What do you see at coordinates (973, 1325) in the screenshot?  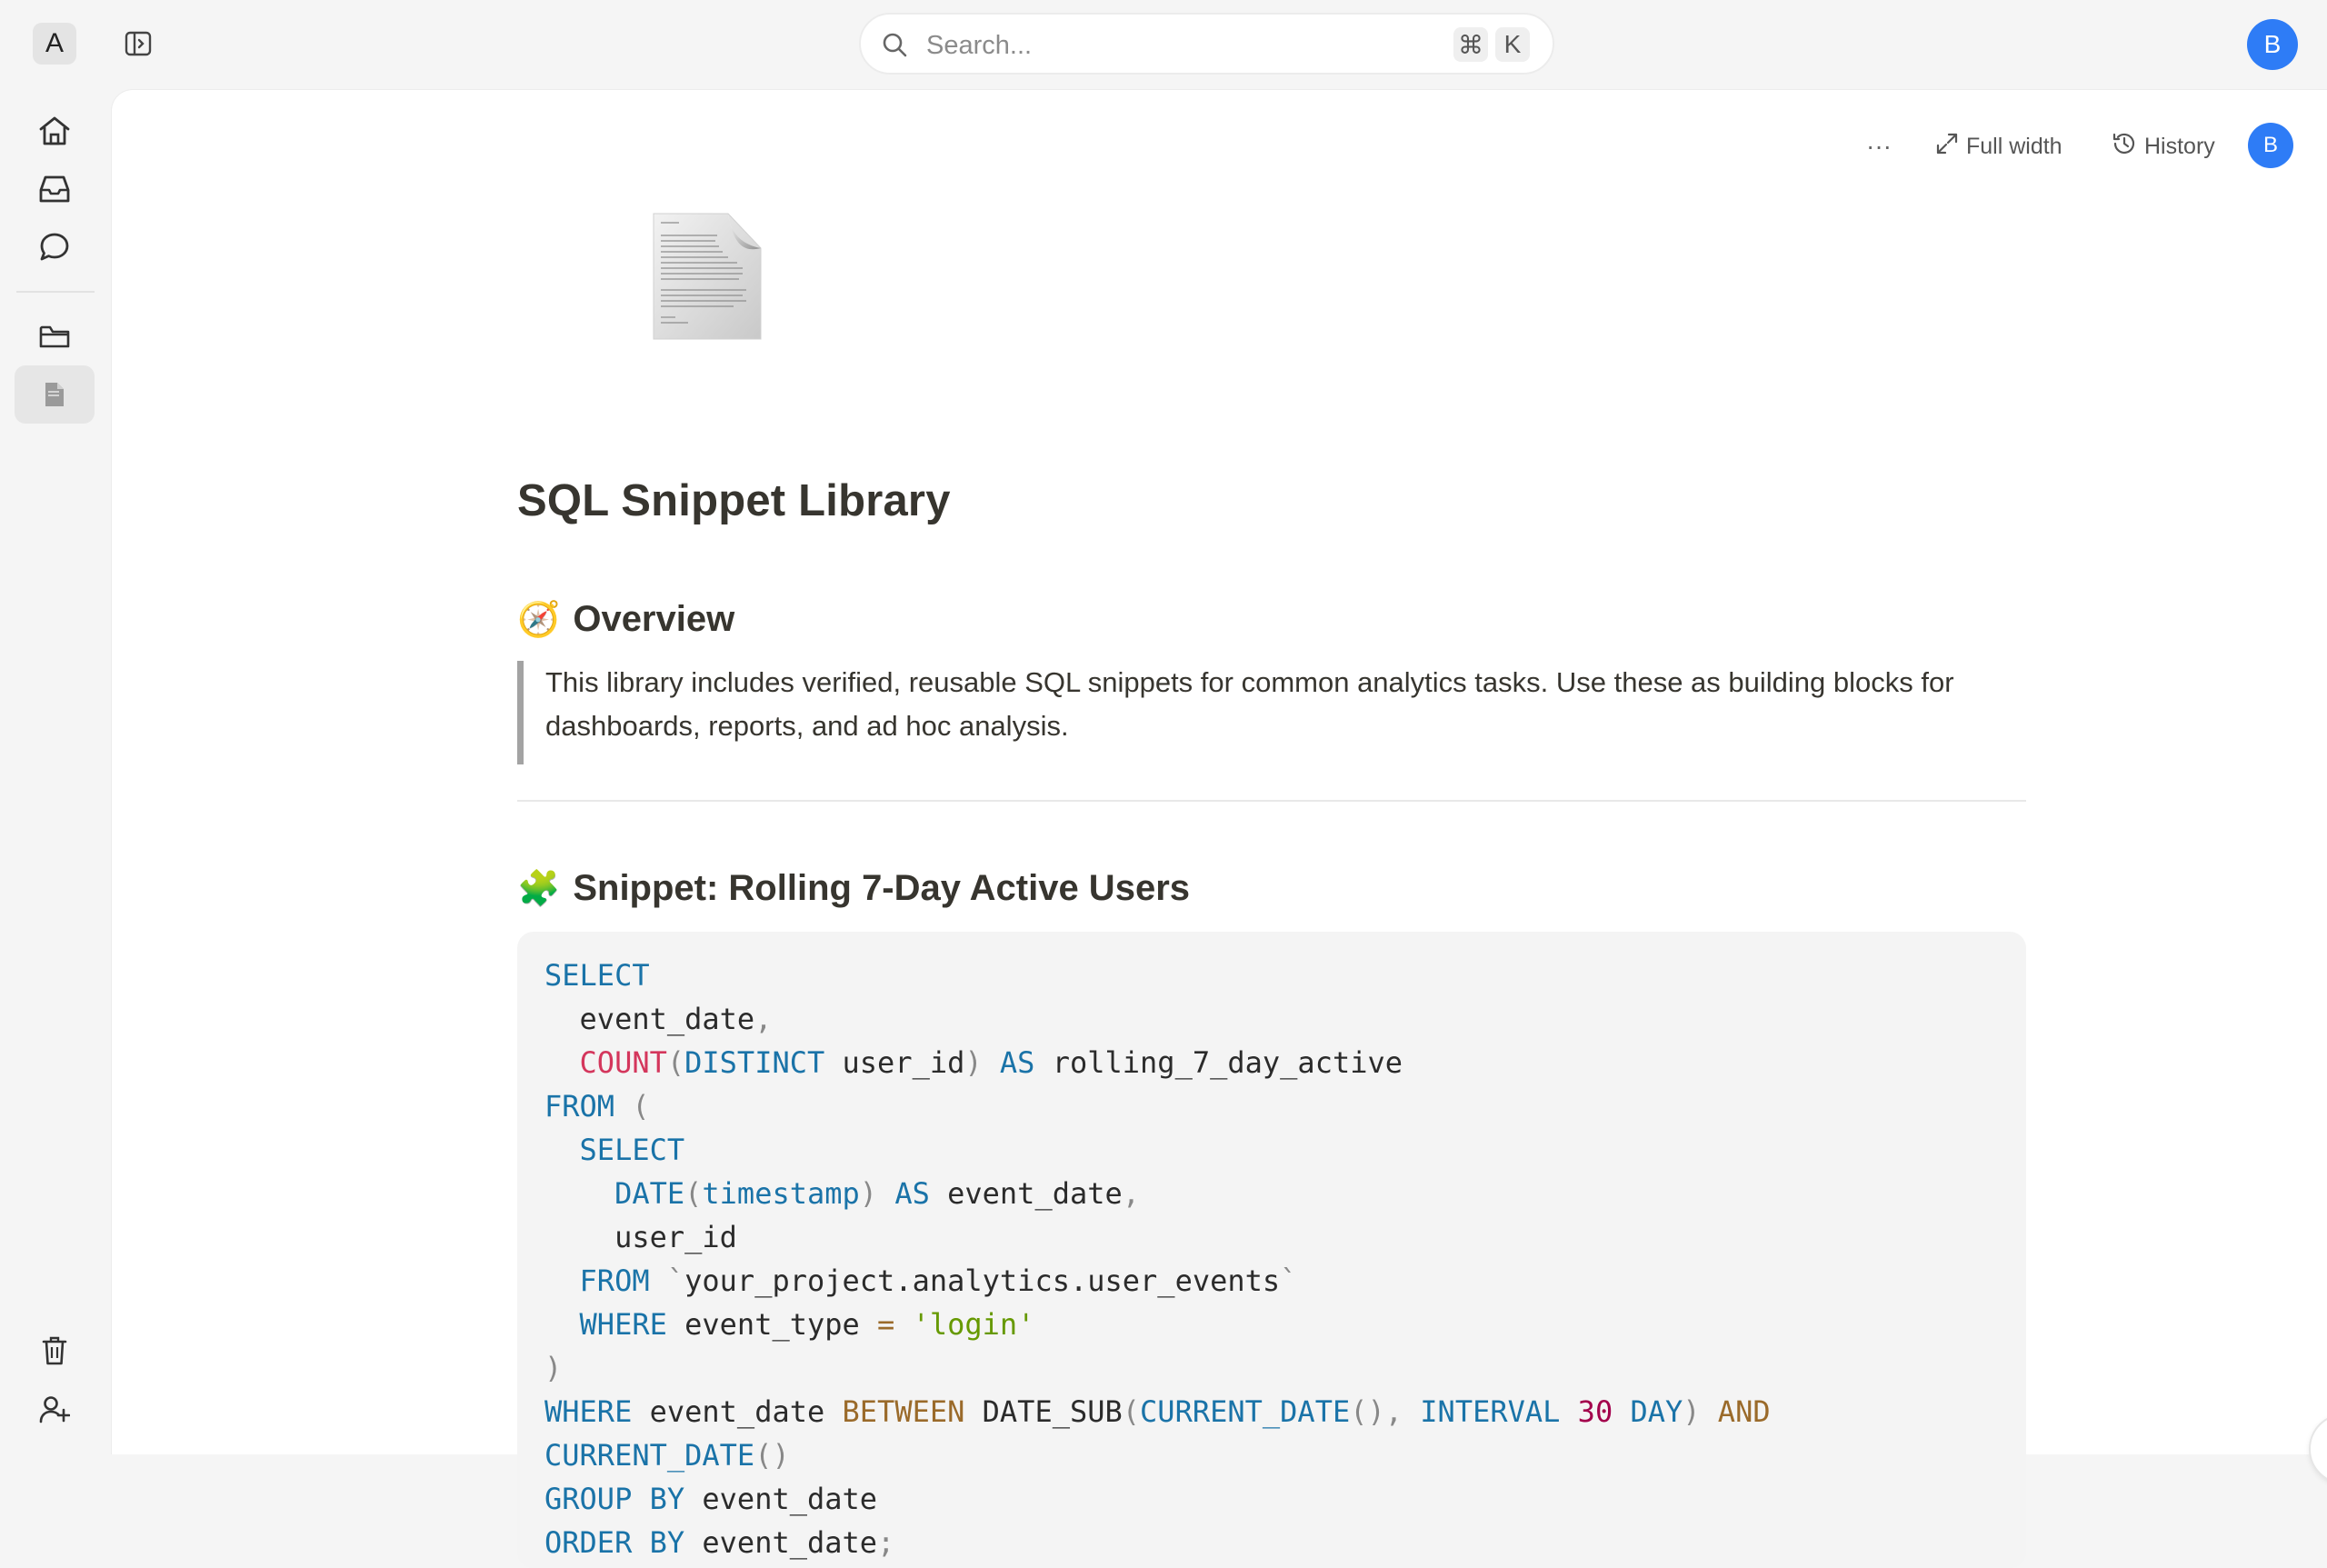 I see `code-token: 'login'` at bounding box center [973, 1325].